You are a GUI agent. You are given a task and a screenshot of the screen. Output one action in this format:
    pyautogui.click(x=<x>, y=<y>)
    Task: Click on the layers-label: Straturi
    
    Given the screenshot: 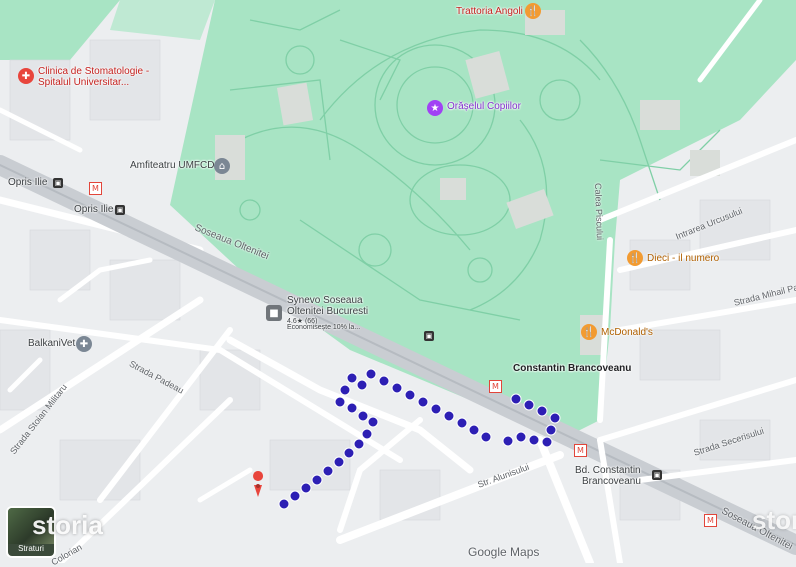 What is the action you would take?
    pyautogui.click(x=31, y=548)
    